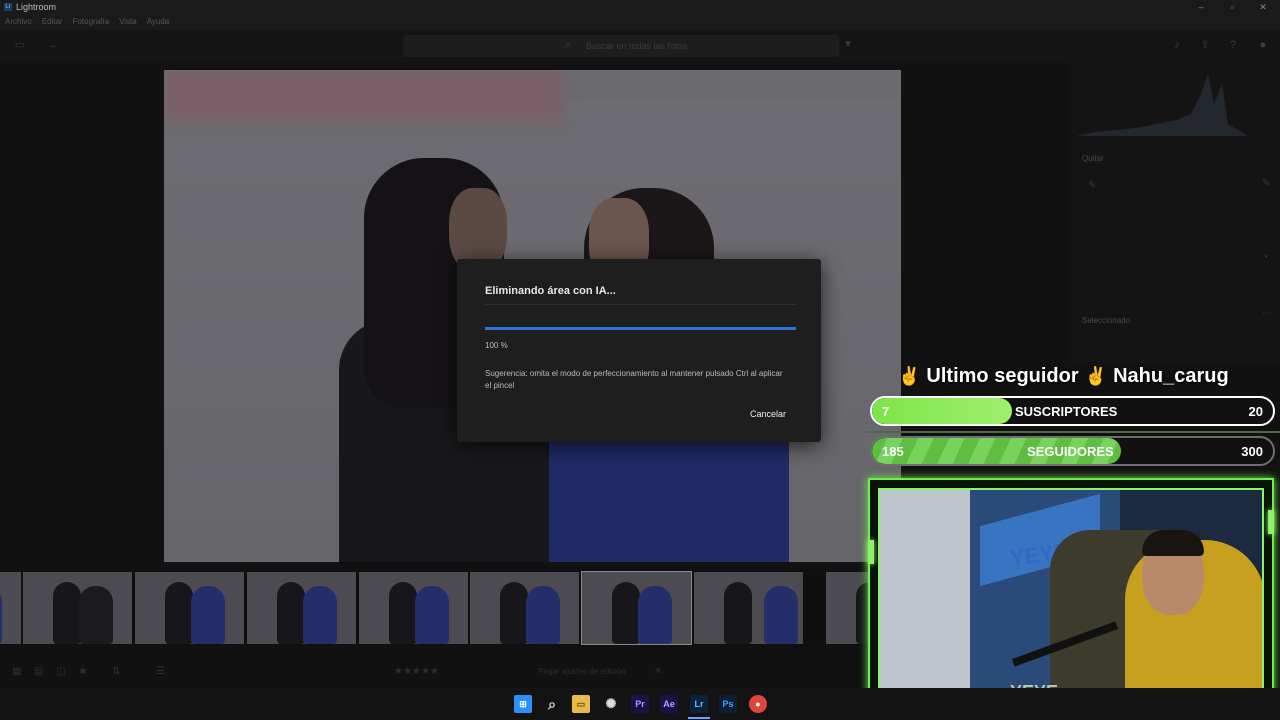 This screenshot has height=720, width=1280. Describe the element at coordinates (1177, 45) in the screenshot. I see `bell-icon: ♪` at that location.